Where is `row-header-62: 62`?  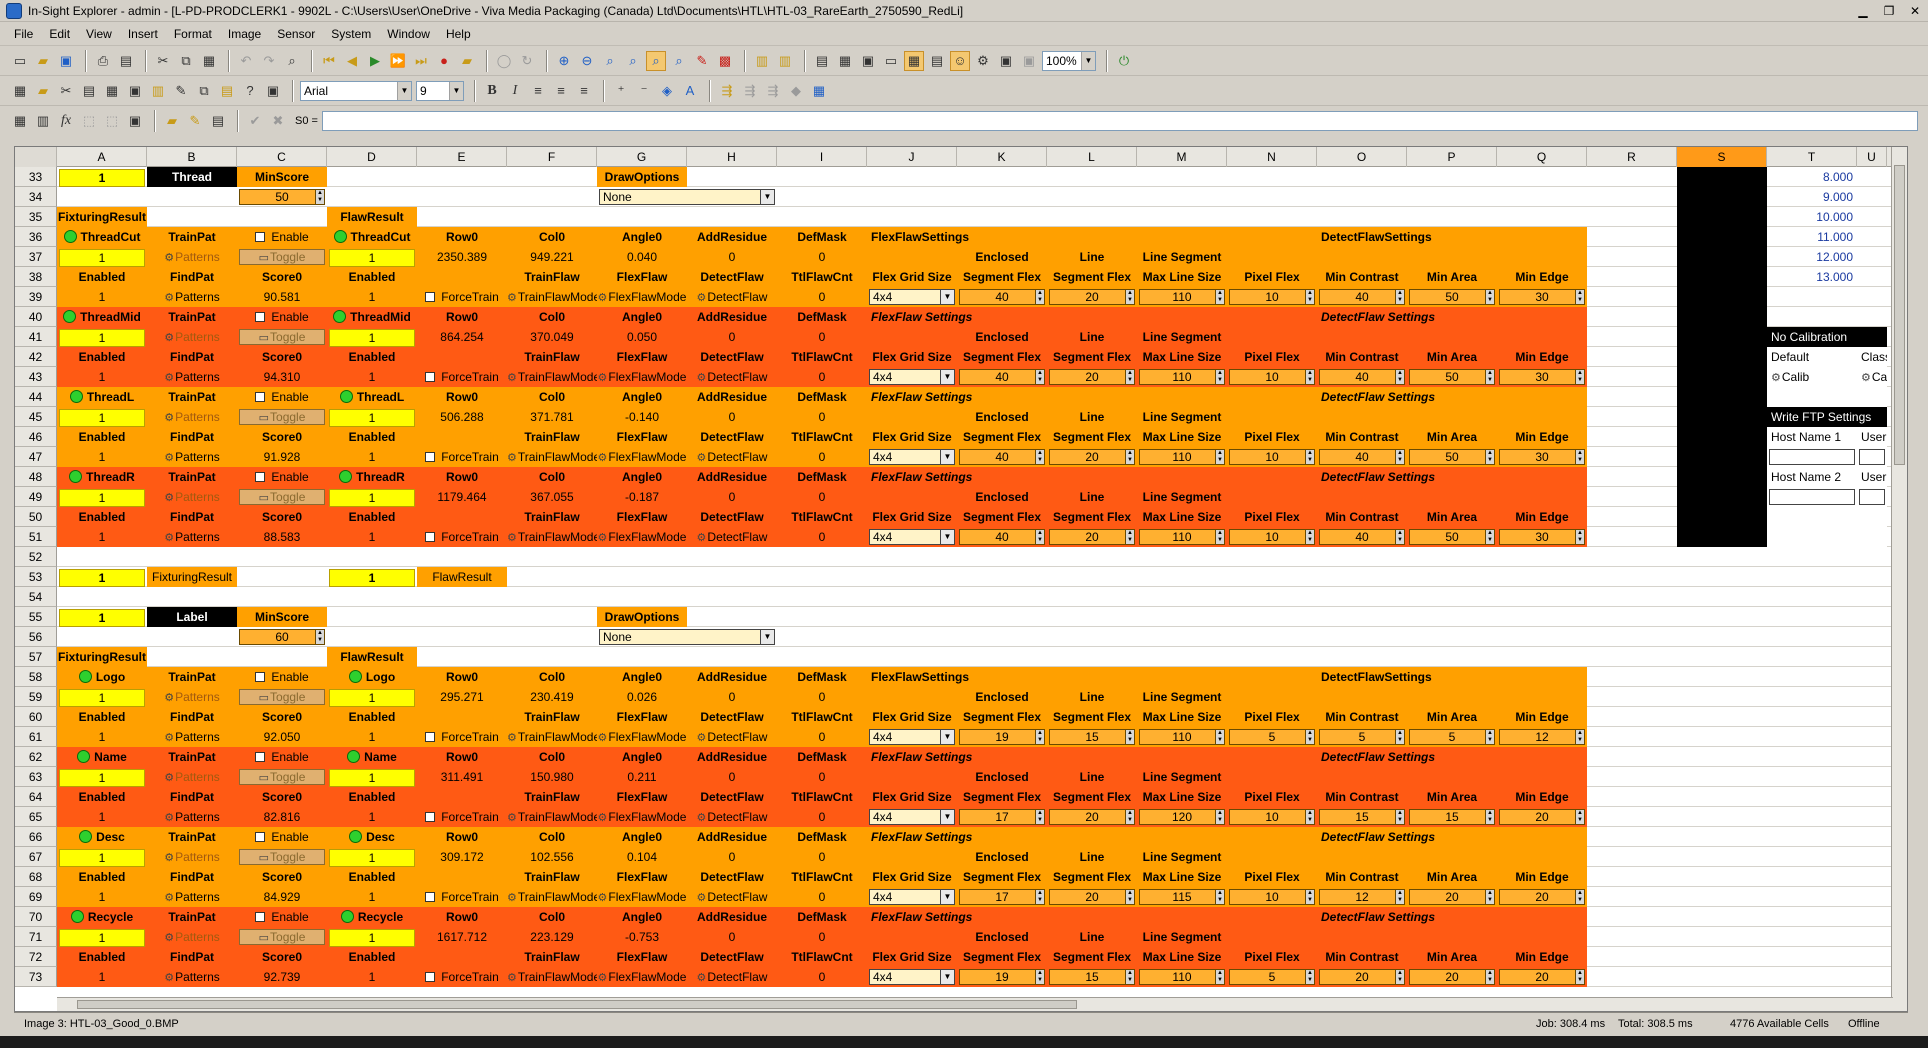 row-header-62: 62 is located at coordinates (36, 757).